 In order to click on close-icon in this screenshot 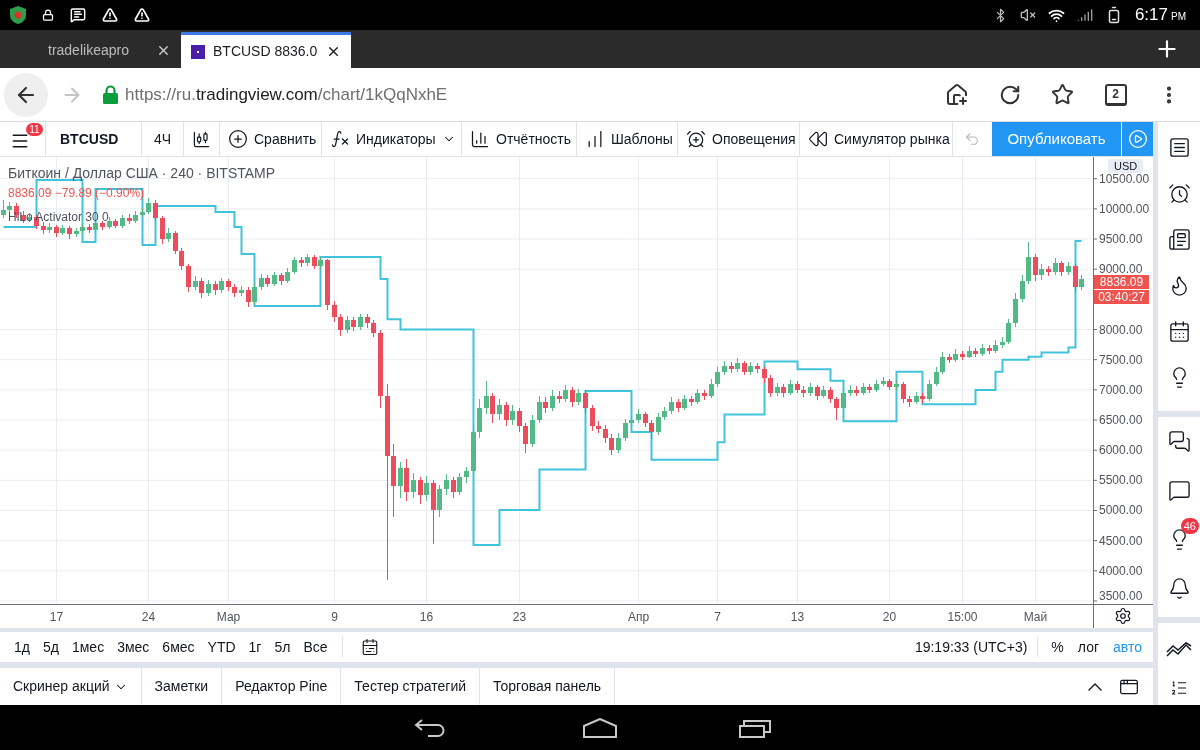, I will do `click(333, 51)`.